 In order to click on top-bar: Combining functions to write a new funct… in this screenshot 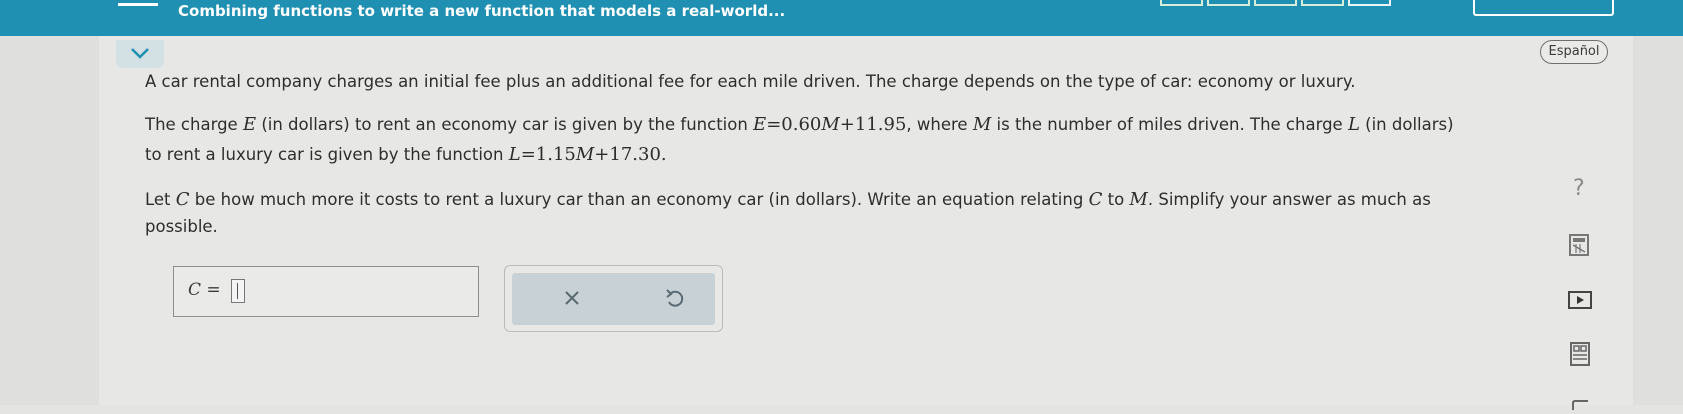, I will do `click(841, 18)`.